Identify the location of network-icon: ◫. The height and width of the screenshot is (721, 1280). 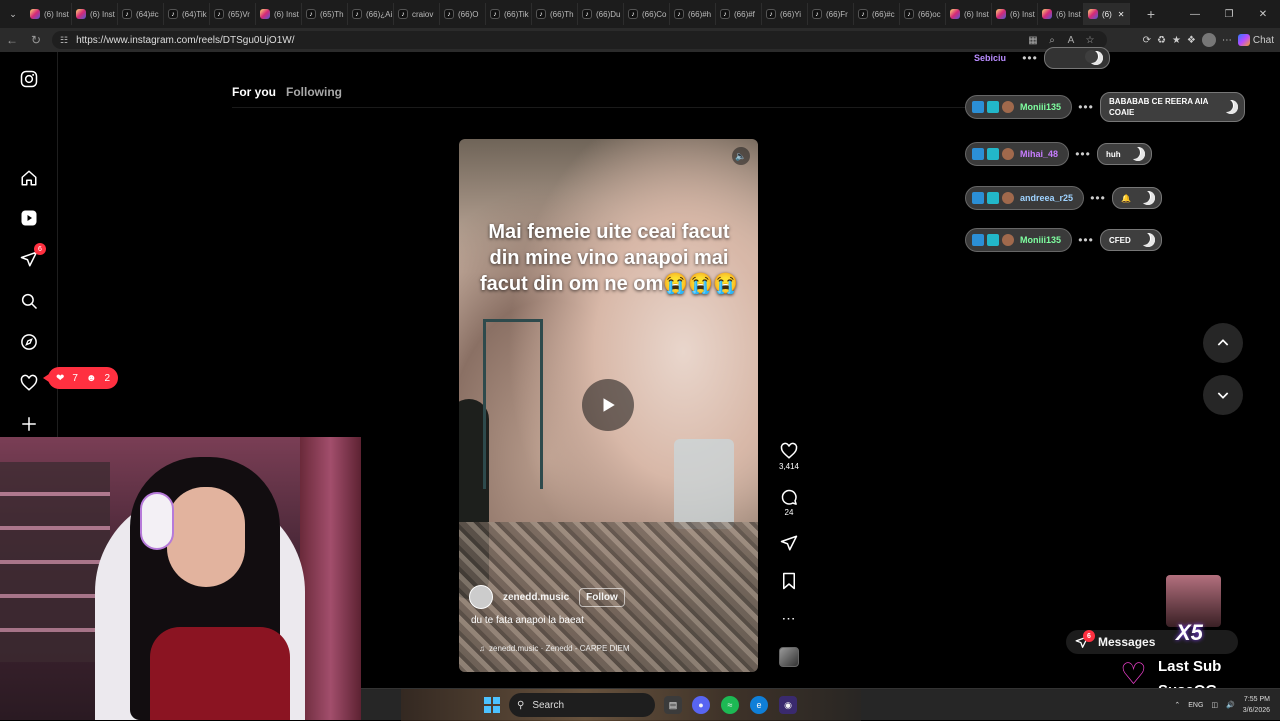
(1214, 705).